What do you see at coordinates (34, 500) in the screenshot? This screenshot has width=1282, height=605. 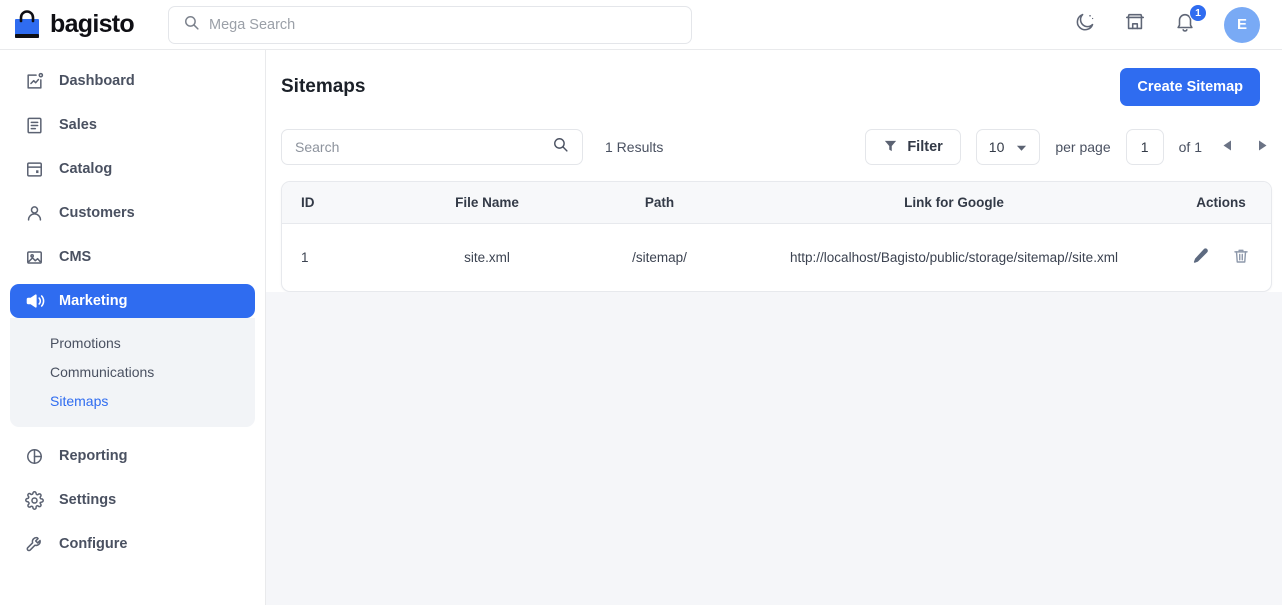 I see `settings-gear-icon` at bounding box center [34, 500].